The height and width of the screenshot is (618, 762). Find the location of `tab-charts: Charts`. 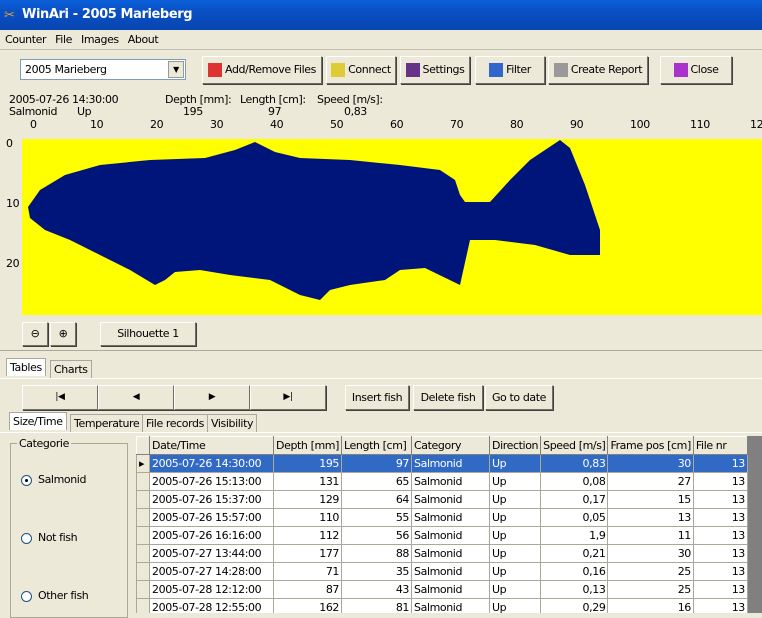

tab-charts: Charts is located at coordinates (71, 369).